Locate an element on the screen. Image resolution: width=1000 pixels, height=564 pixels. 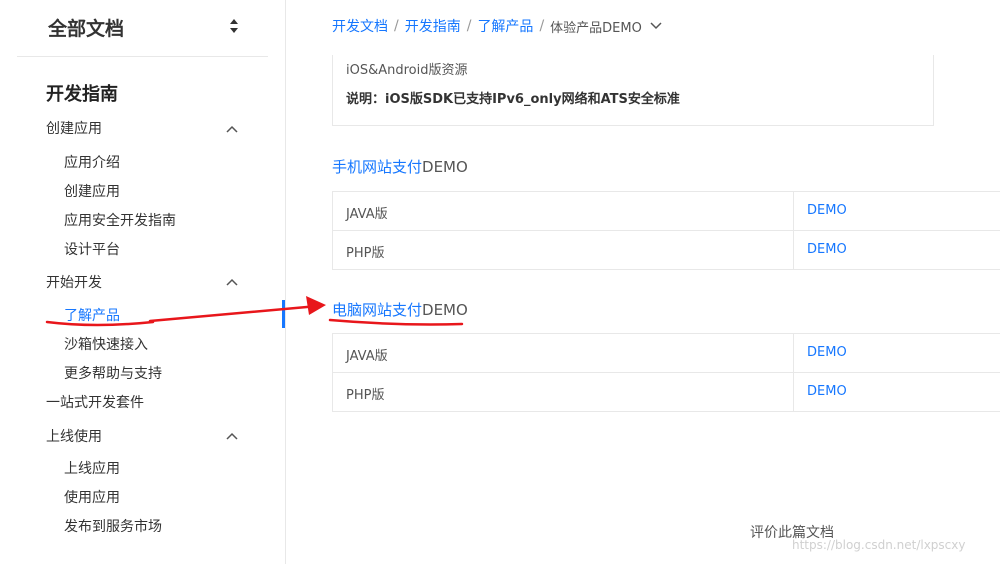
section-title: 开发指南 is located at coordinates (82, 94).